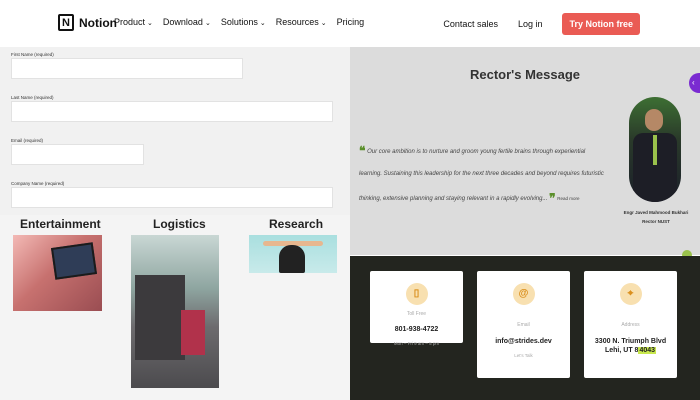  I want to click on email-field, so click(77, 154).